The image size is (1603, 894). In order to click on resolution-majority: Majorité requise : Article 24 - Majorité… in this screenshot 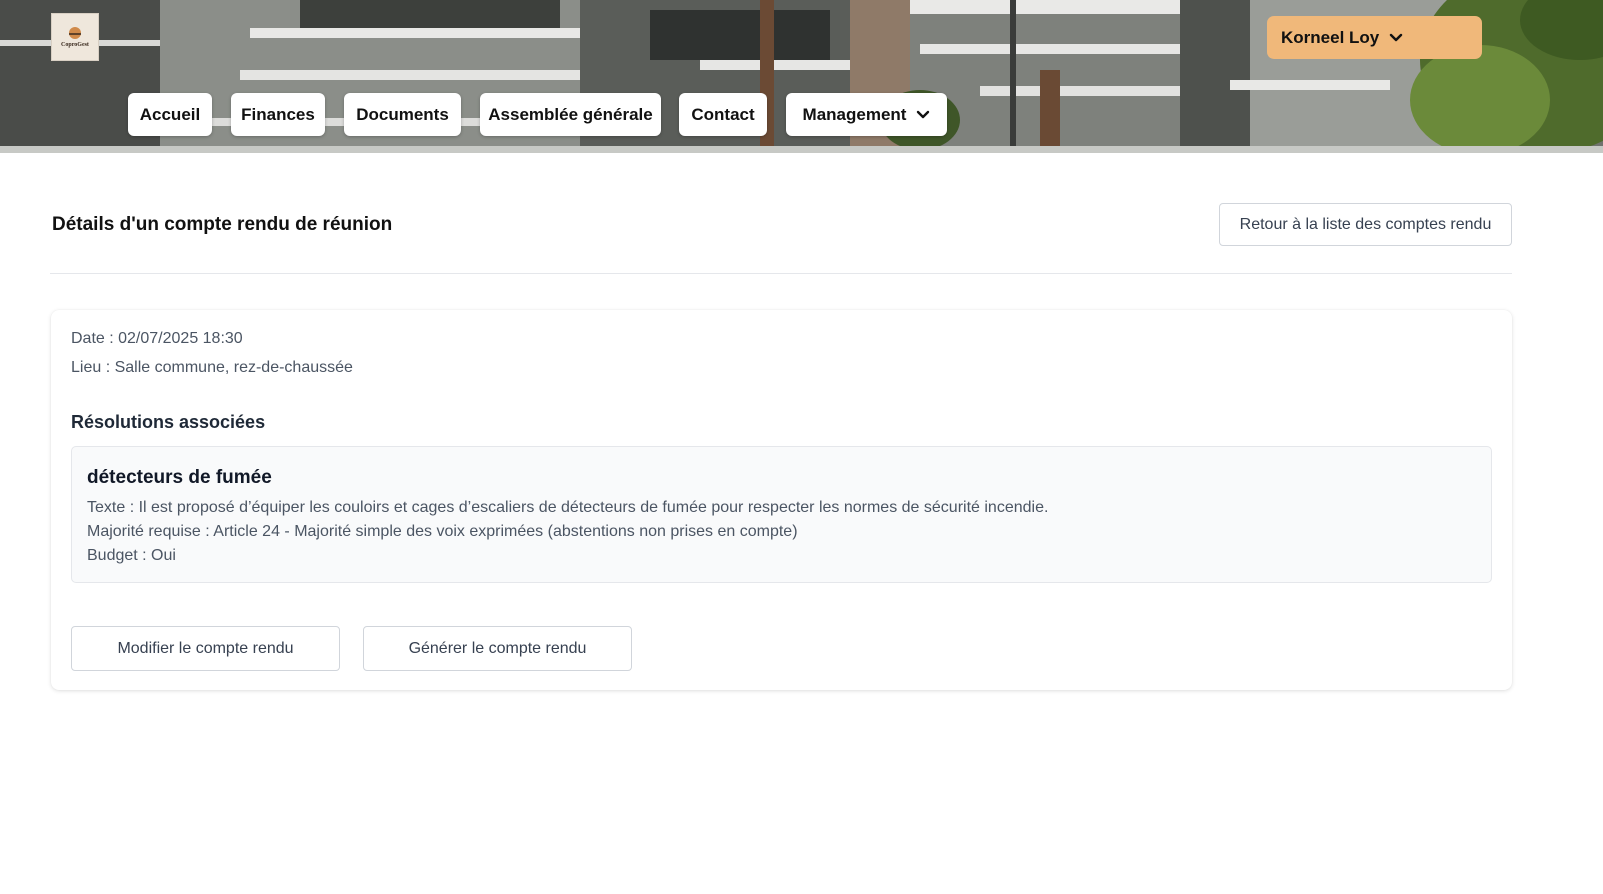, I will do `click(442, 531)`.